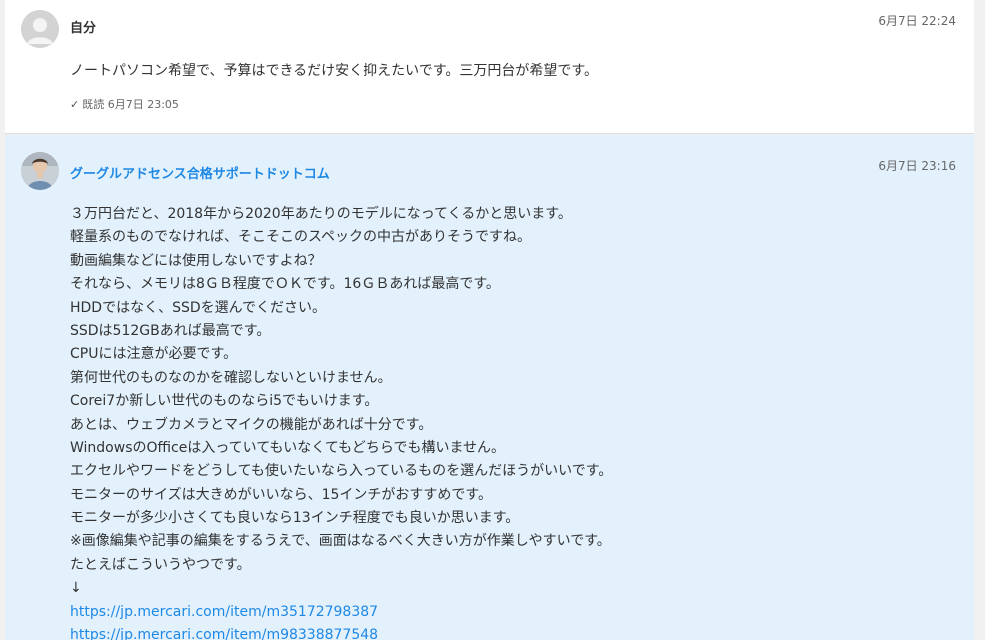  Describe the element at coordinates (75, 104) in the screenshot. I see `check-icon: ✓` at that location.